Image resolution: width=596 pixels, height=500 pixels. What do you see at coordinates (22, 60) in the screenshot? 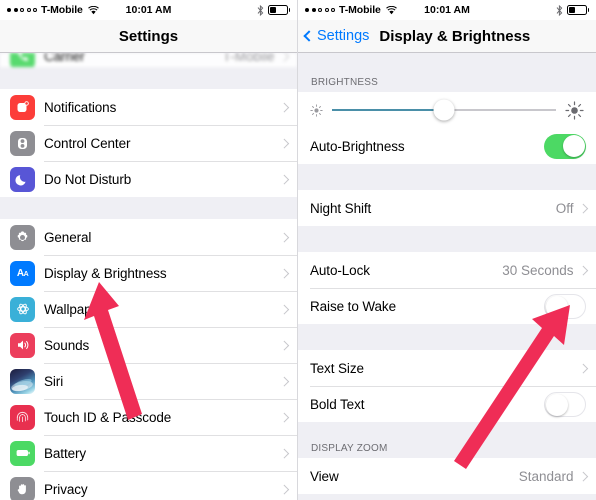
I see `phone-icon` at bounding box center [22, 60].